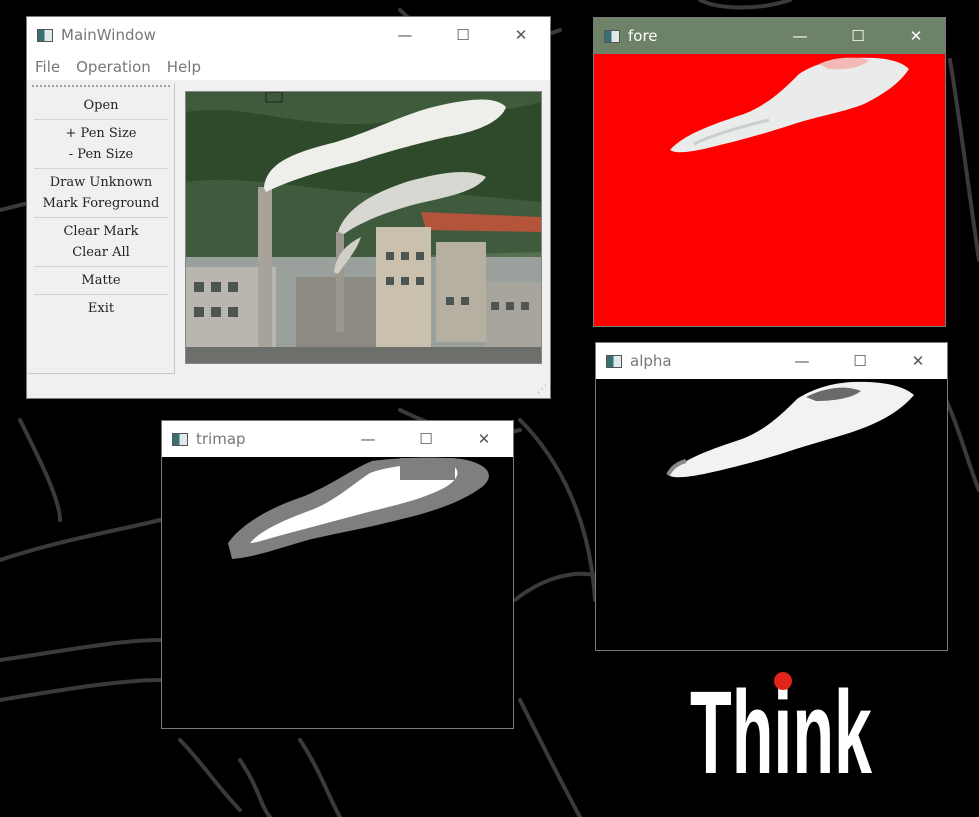  I want to click on pen-size-down-button: - Pen Size, so click(101, 154).